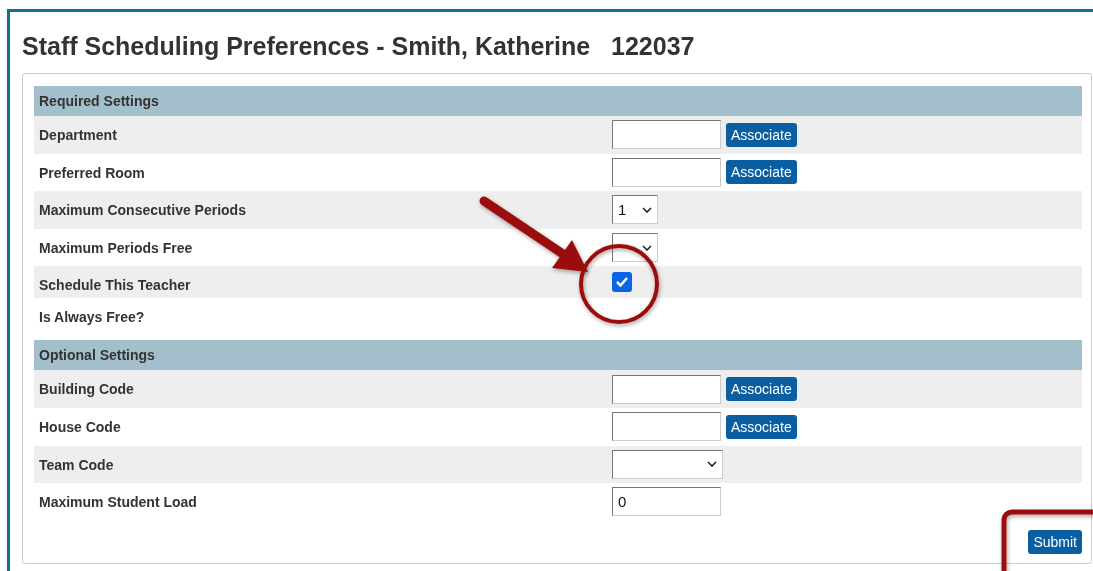 The height and width of the screenshot is (571, 1093). Describe the element at coordinates (92, 172) in the screenshot. I see `field-label: Preferred Room` at that location.